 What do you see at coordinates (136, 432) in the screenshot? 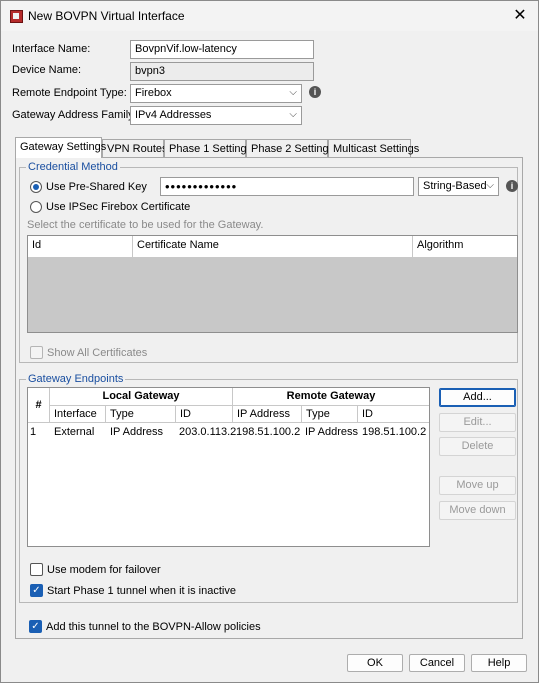
I see `row-local-type: IP Address` at bounding box center [136, 432].